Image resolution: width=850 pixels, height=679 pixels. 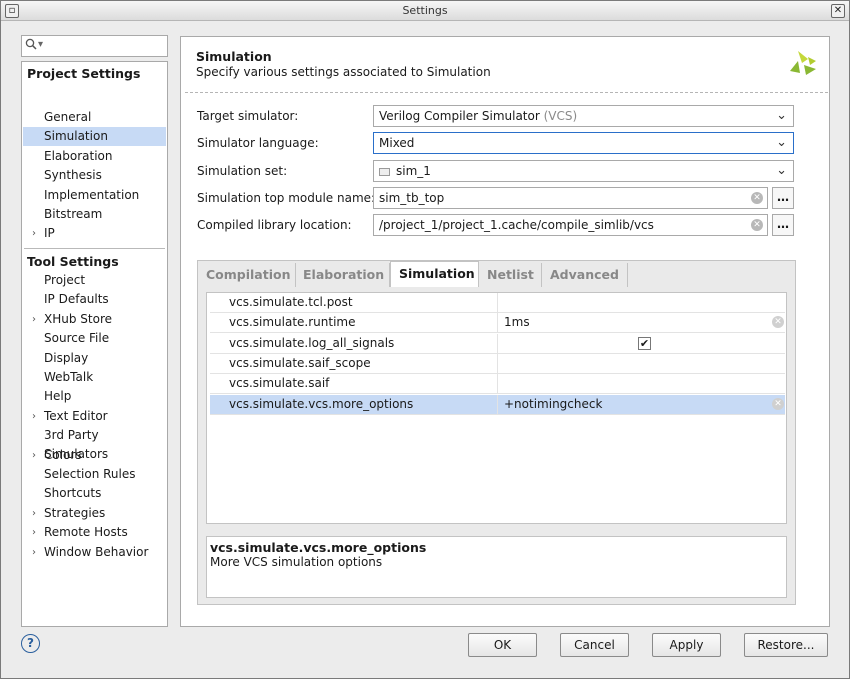 I want to click on simulation-set-select: sim_1 ⌄, so click(x=583, y=171).